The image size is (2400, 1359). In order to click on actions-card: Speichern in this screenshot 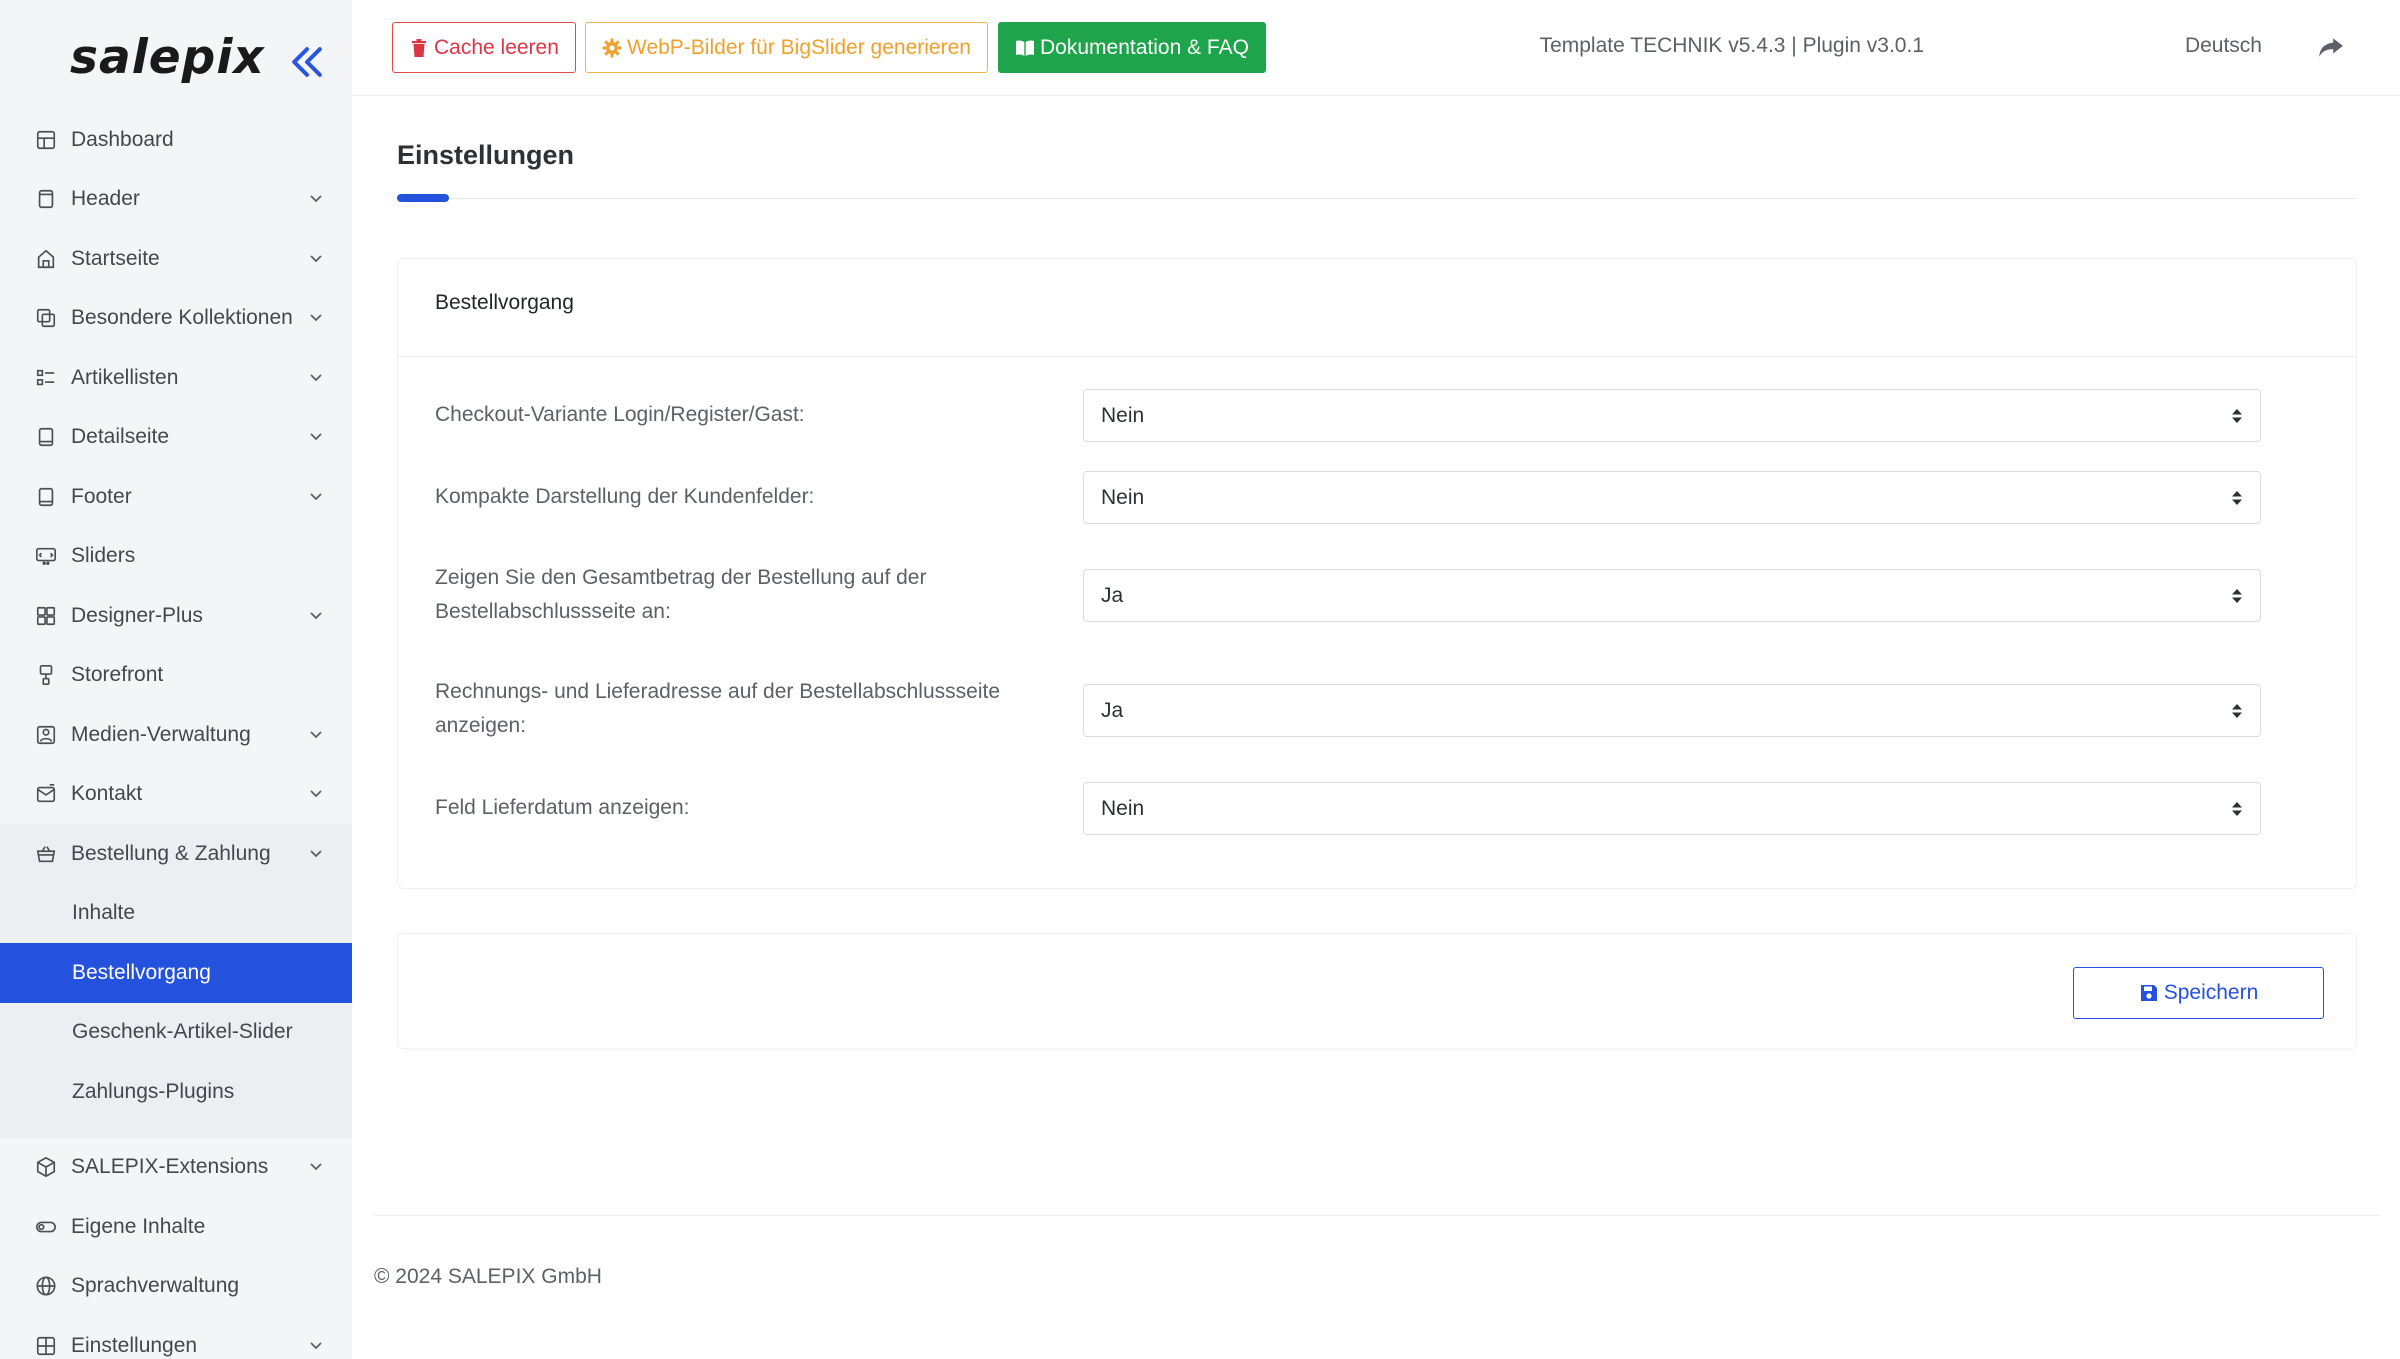, I will do `click(1377, 991)`.